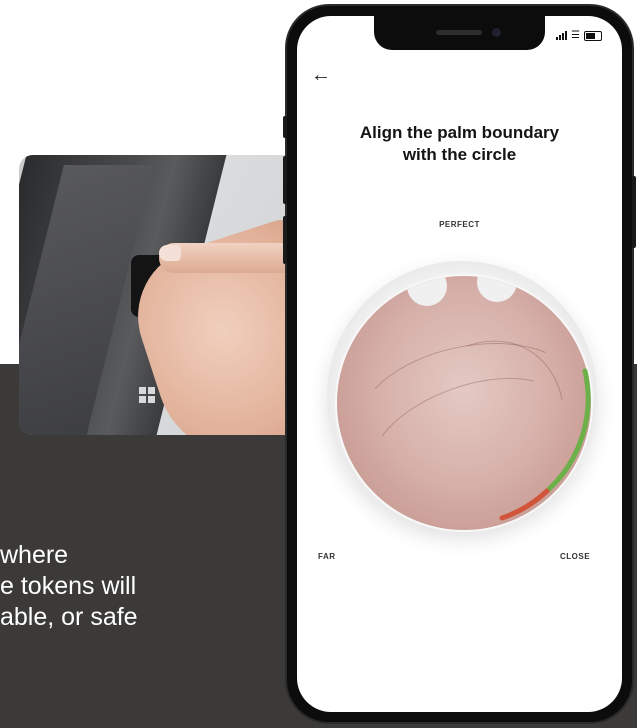 Image resolution: width=637 pixels, height=728 pixels. Describe the element at coordinates (593, 35) in the screenshot. I see `battery-icon` at that location.